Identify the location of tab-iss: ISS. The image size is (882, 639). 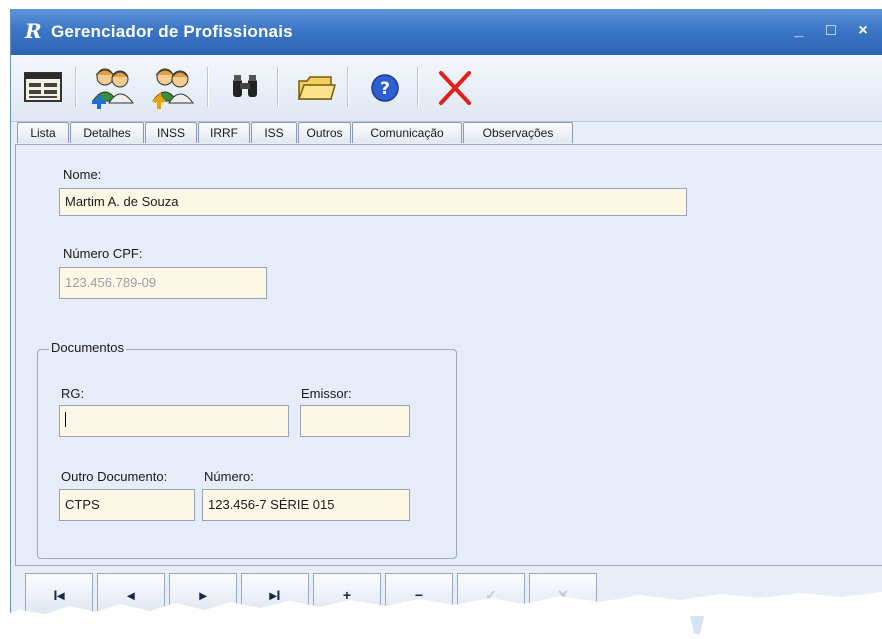
(274, 132).